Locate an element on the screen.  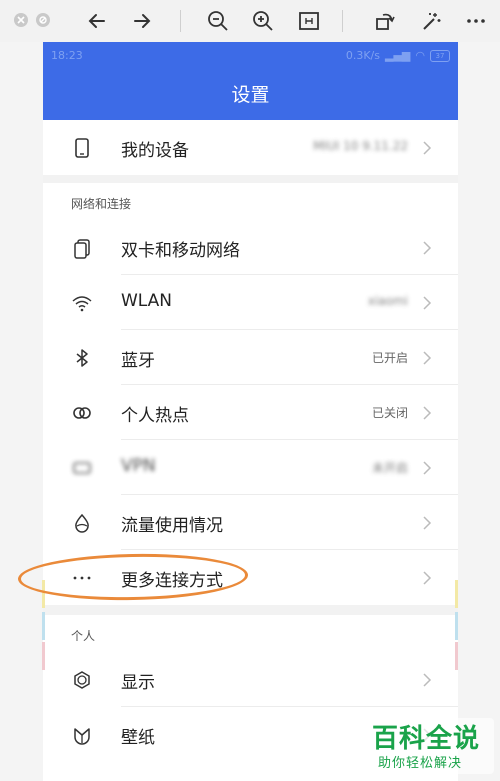
settings-item-label: WLAN is located at coordinates (147, 301).